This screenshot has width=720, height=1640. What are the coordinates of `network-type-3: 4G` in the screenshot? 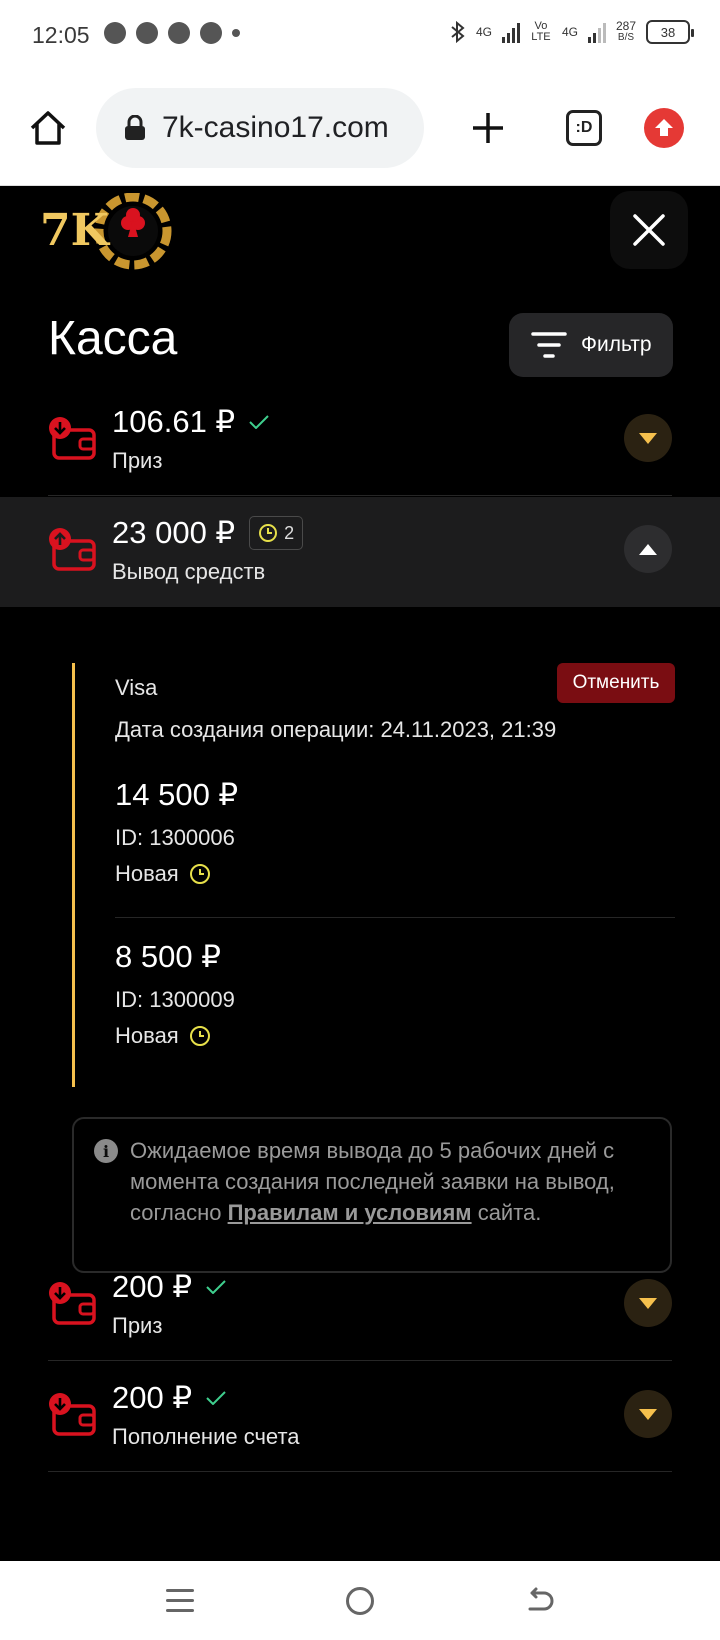 It's located at (569, 32).